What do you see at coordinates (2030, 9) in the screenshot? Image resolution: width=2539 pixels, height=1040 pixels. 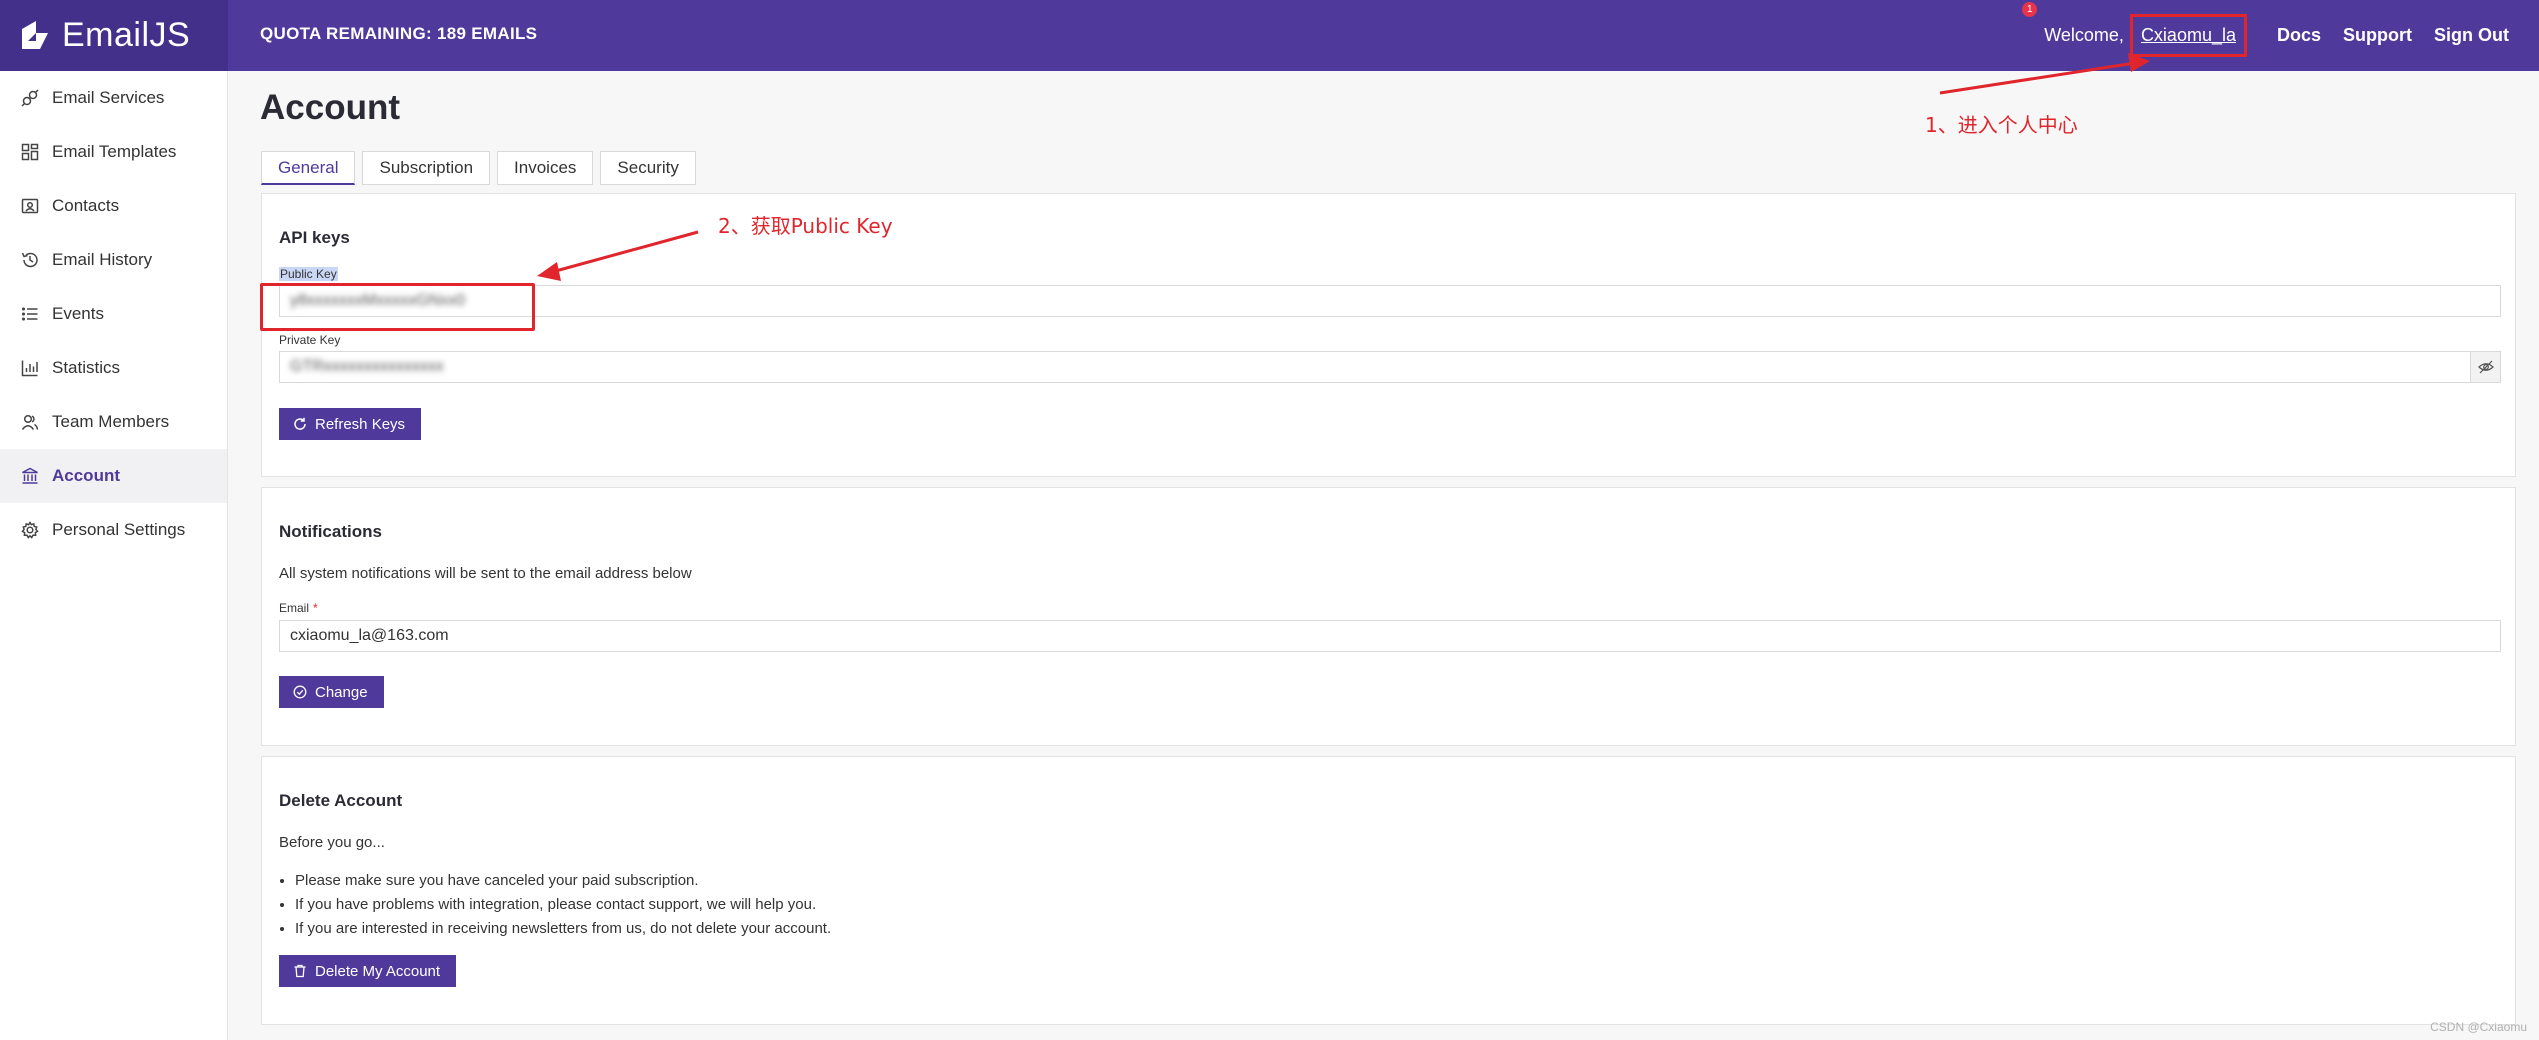 I see `notification-badge: 1` at bounding box center [2030, 9].